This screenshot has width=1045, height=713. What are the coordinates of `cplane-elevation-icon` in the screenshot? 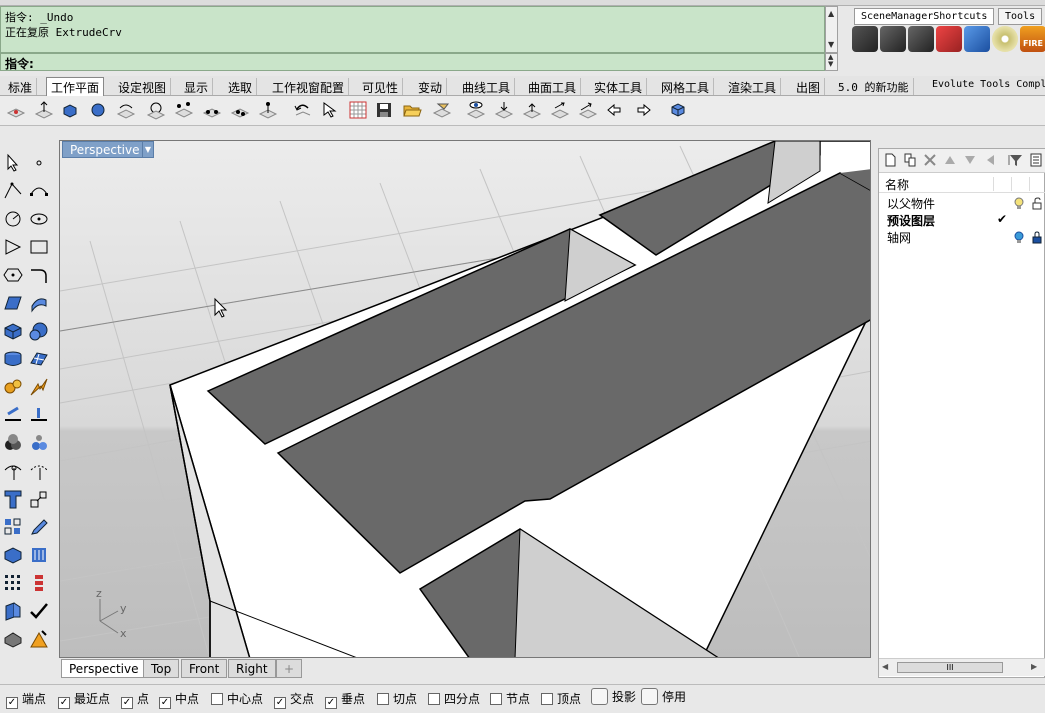 It's located at (44, 110).